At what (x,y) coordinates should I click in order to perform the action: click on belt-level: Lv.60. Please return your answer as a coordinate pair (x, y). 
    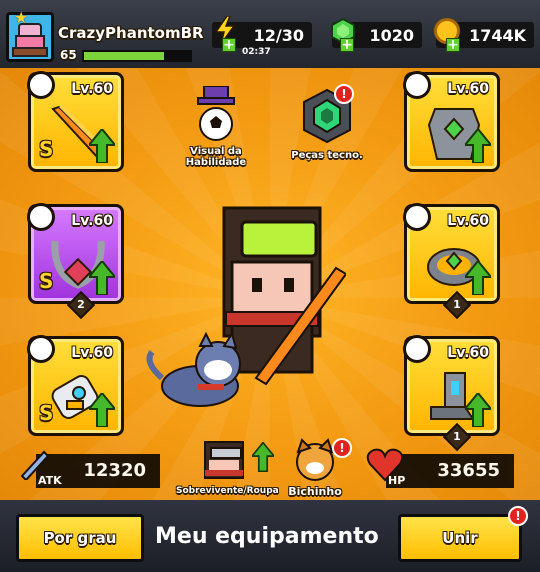
    Looking at the image, I should click on (468, 221).